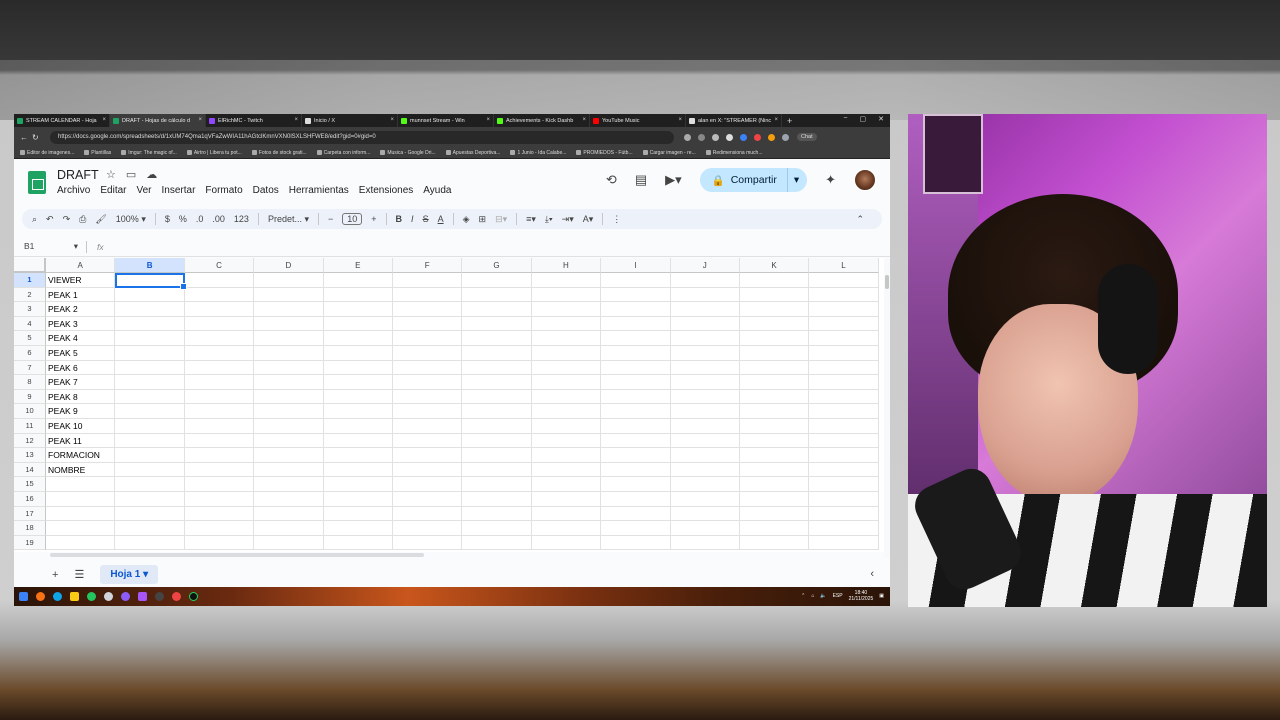 The image size is (1280, 720). I want to click on column-header-i: I, so click(636, 265).